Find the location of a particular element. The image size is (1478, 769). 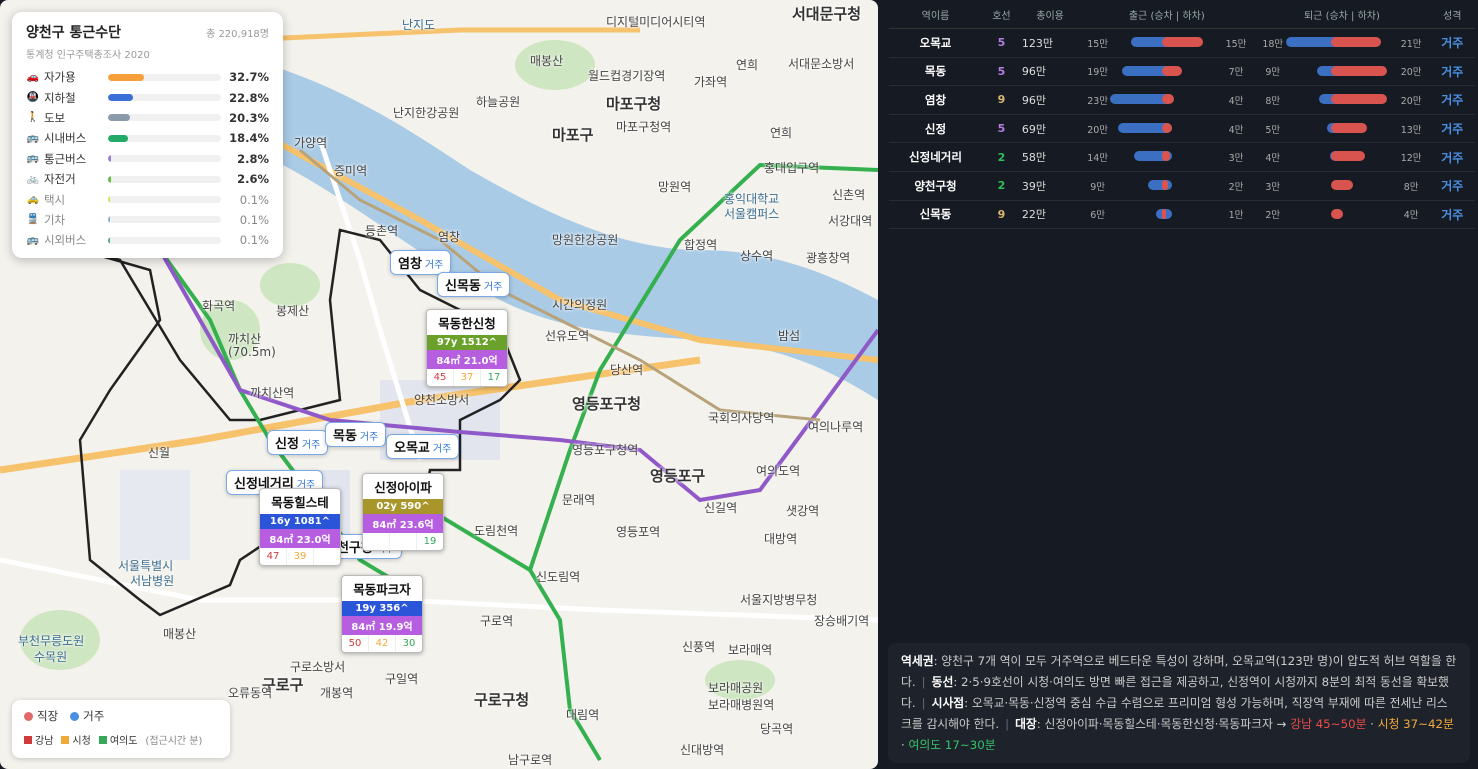

map-label: 연희 is located at coordinates (747, 65).